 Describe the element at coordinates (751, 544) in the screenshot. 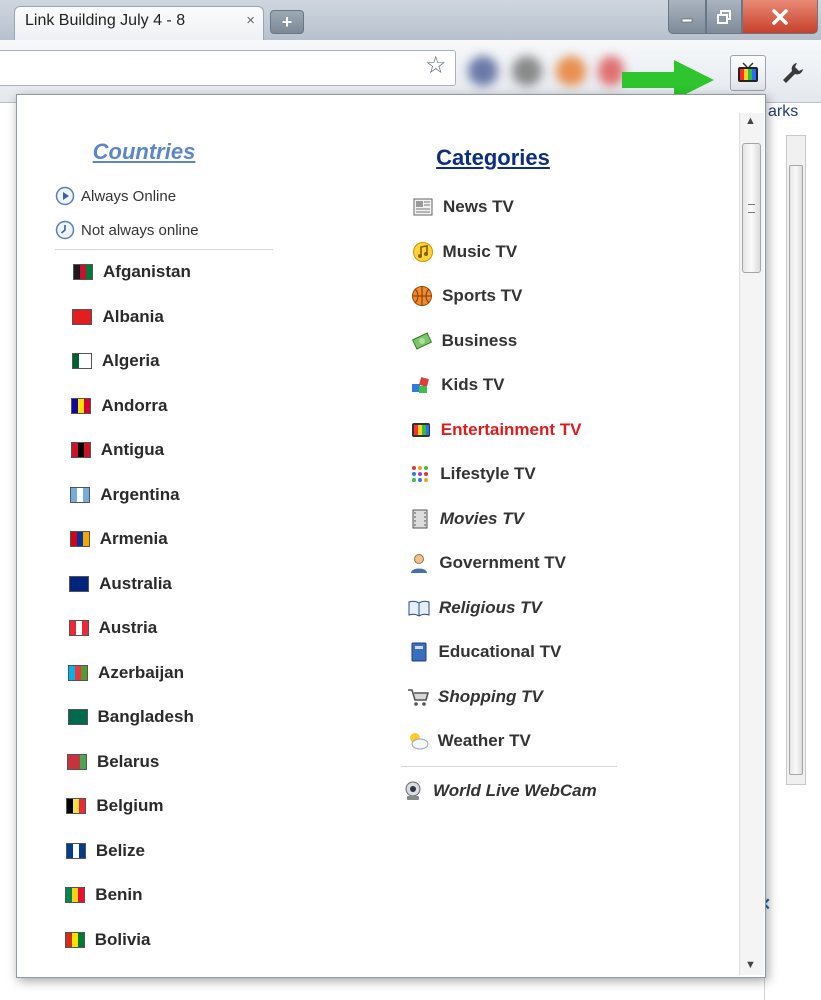

I see `popup-scrollbar: ▲ ▼` at that location.